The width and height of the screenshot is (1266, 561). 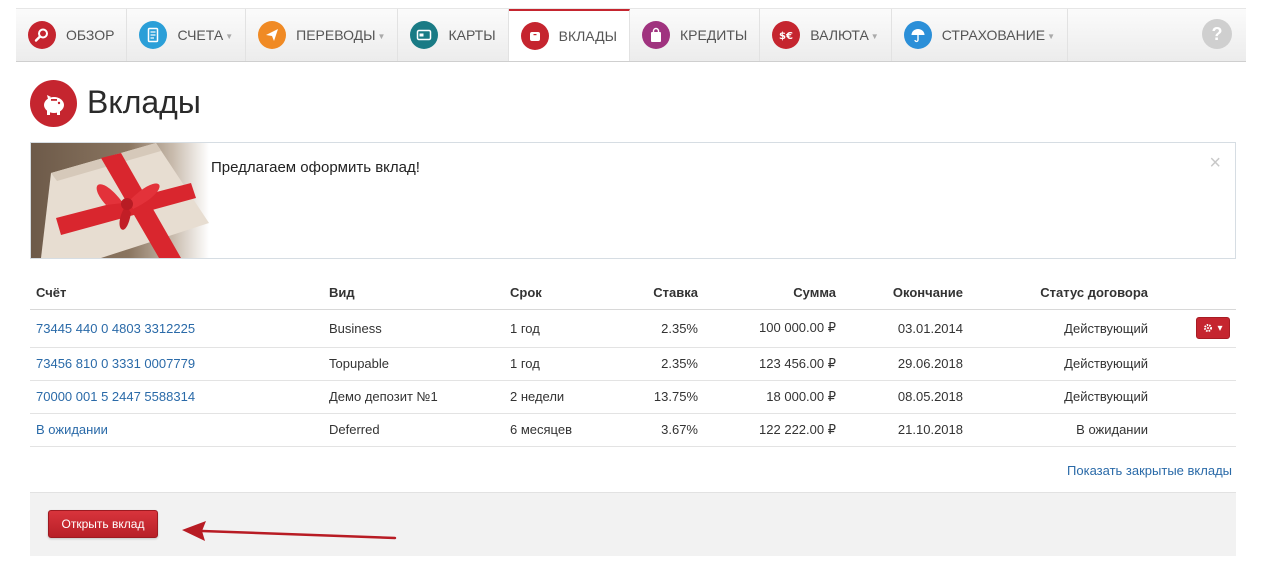 I want to click on cell-type: Демо депозит №1, so click(x=413, y=397).